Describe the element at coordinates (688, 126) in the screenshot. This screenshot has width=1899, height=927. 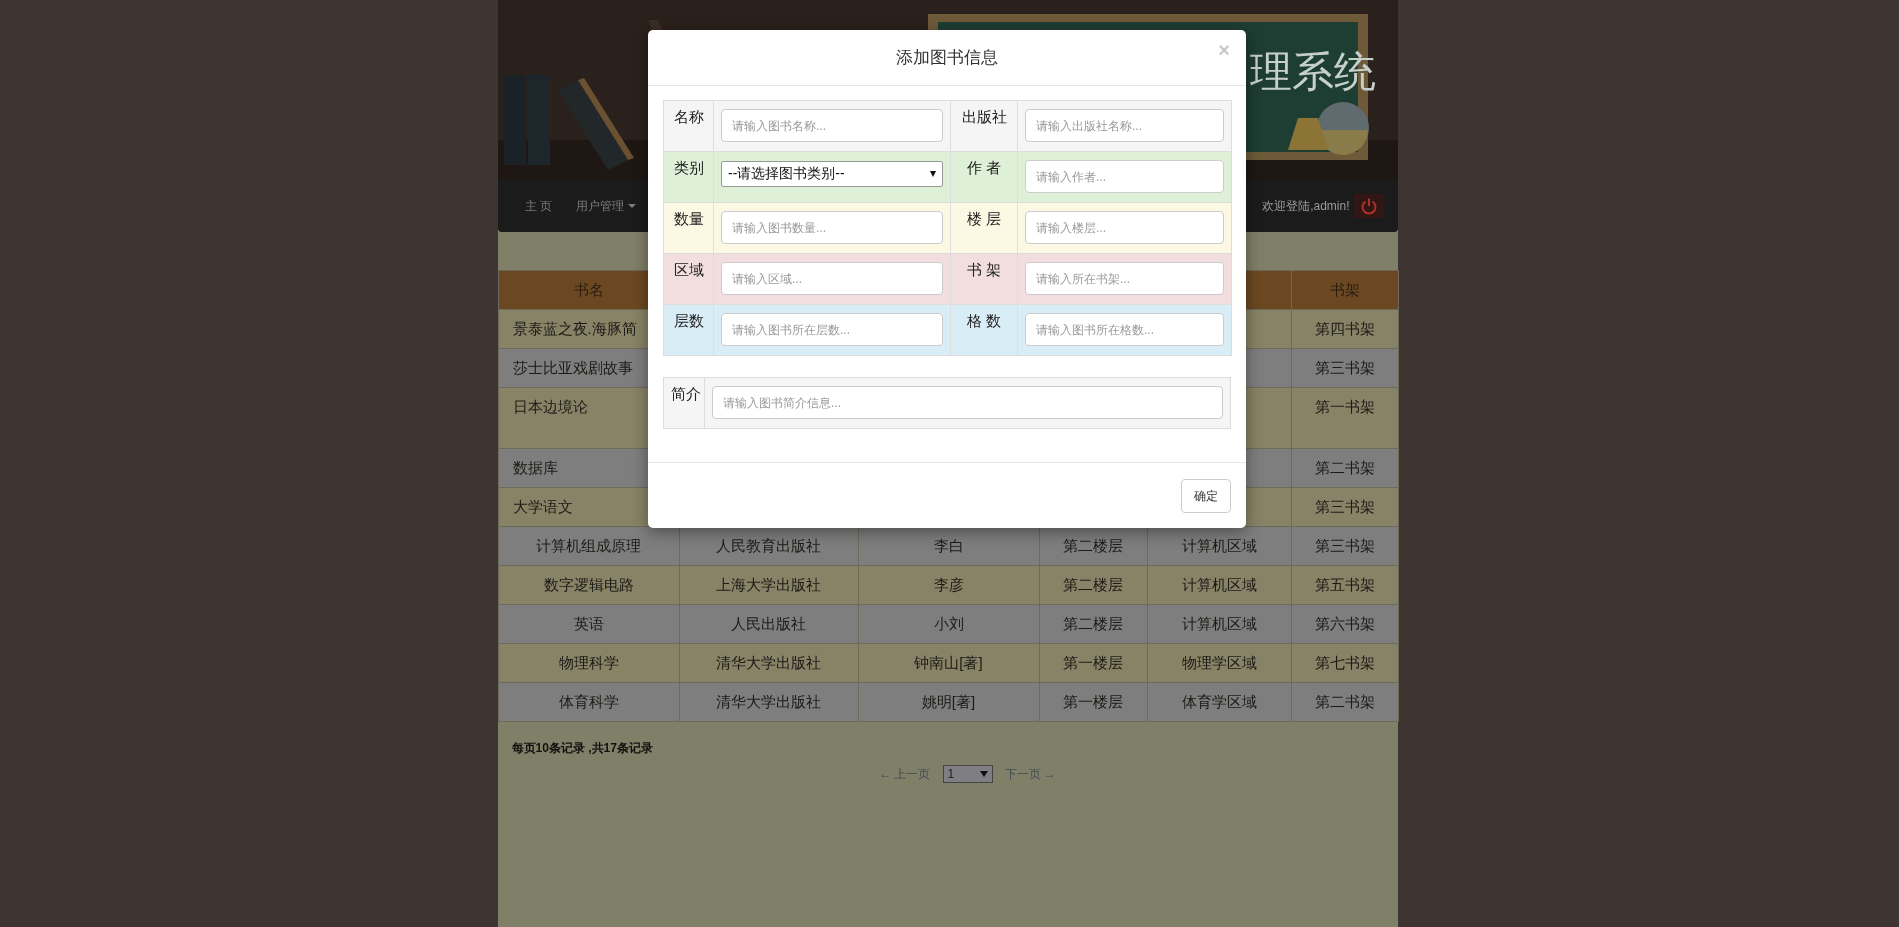
I see `field-label: 名称` at that location.